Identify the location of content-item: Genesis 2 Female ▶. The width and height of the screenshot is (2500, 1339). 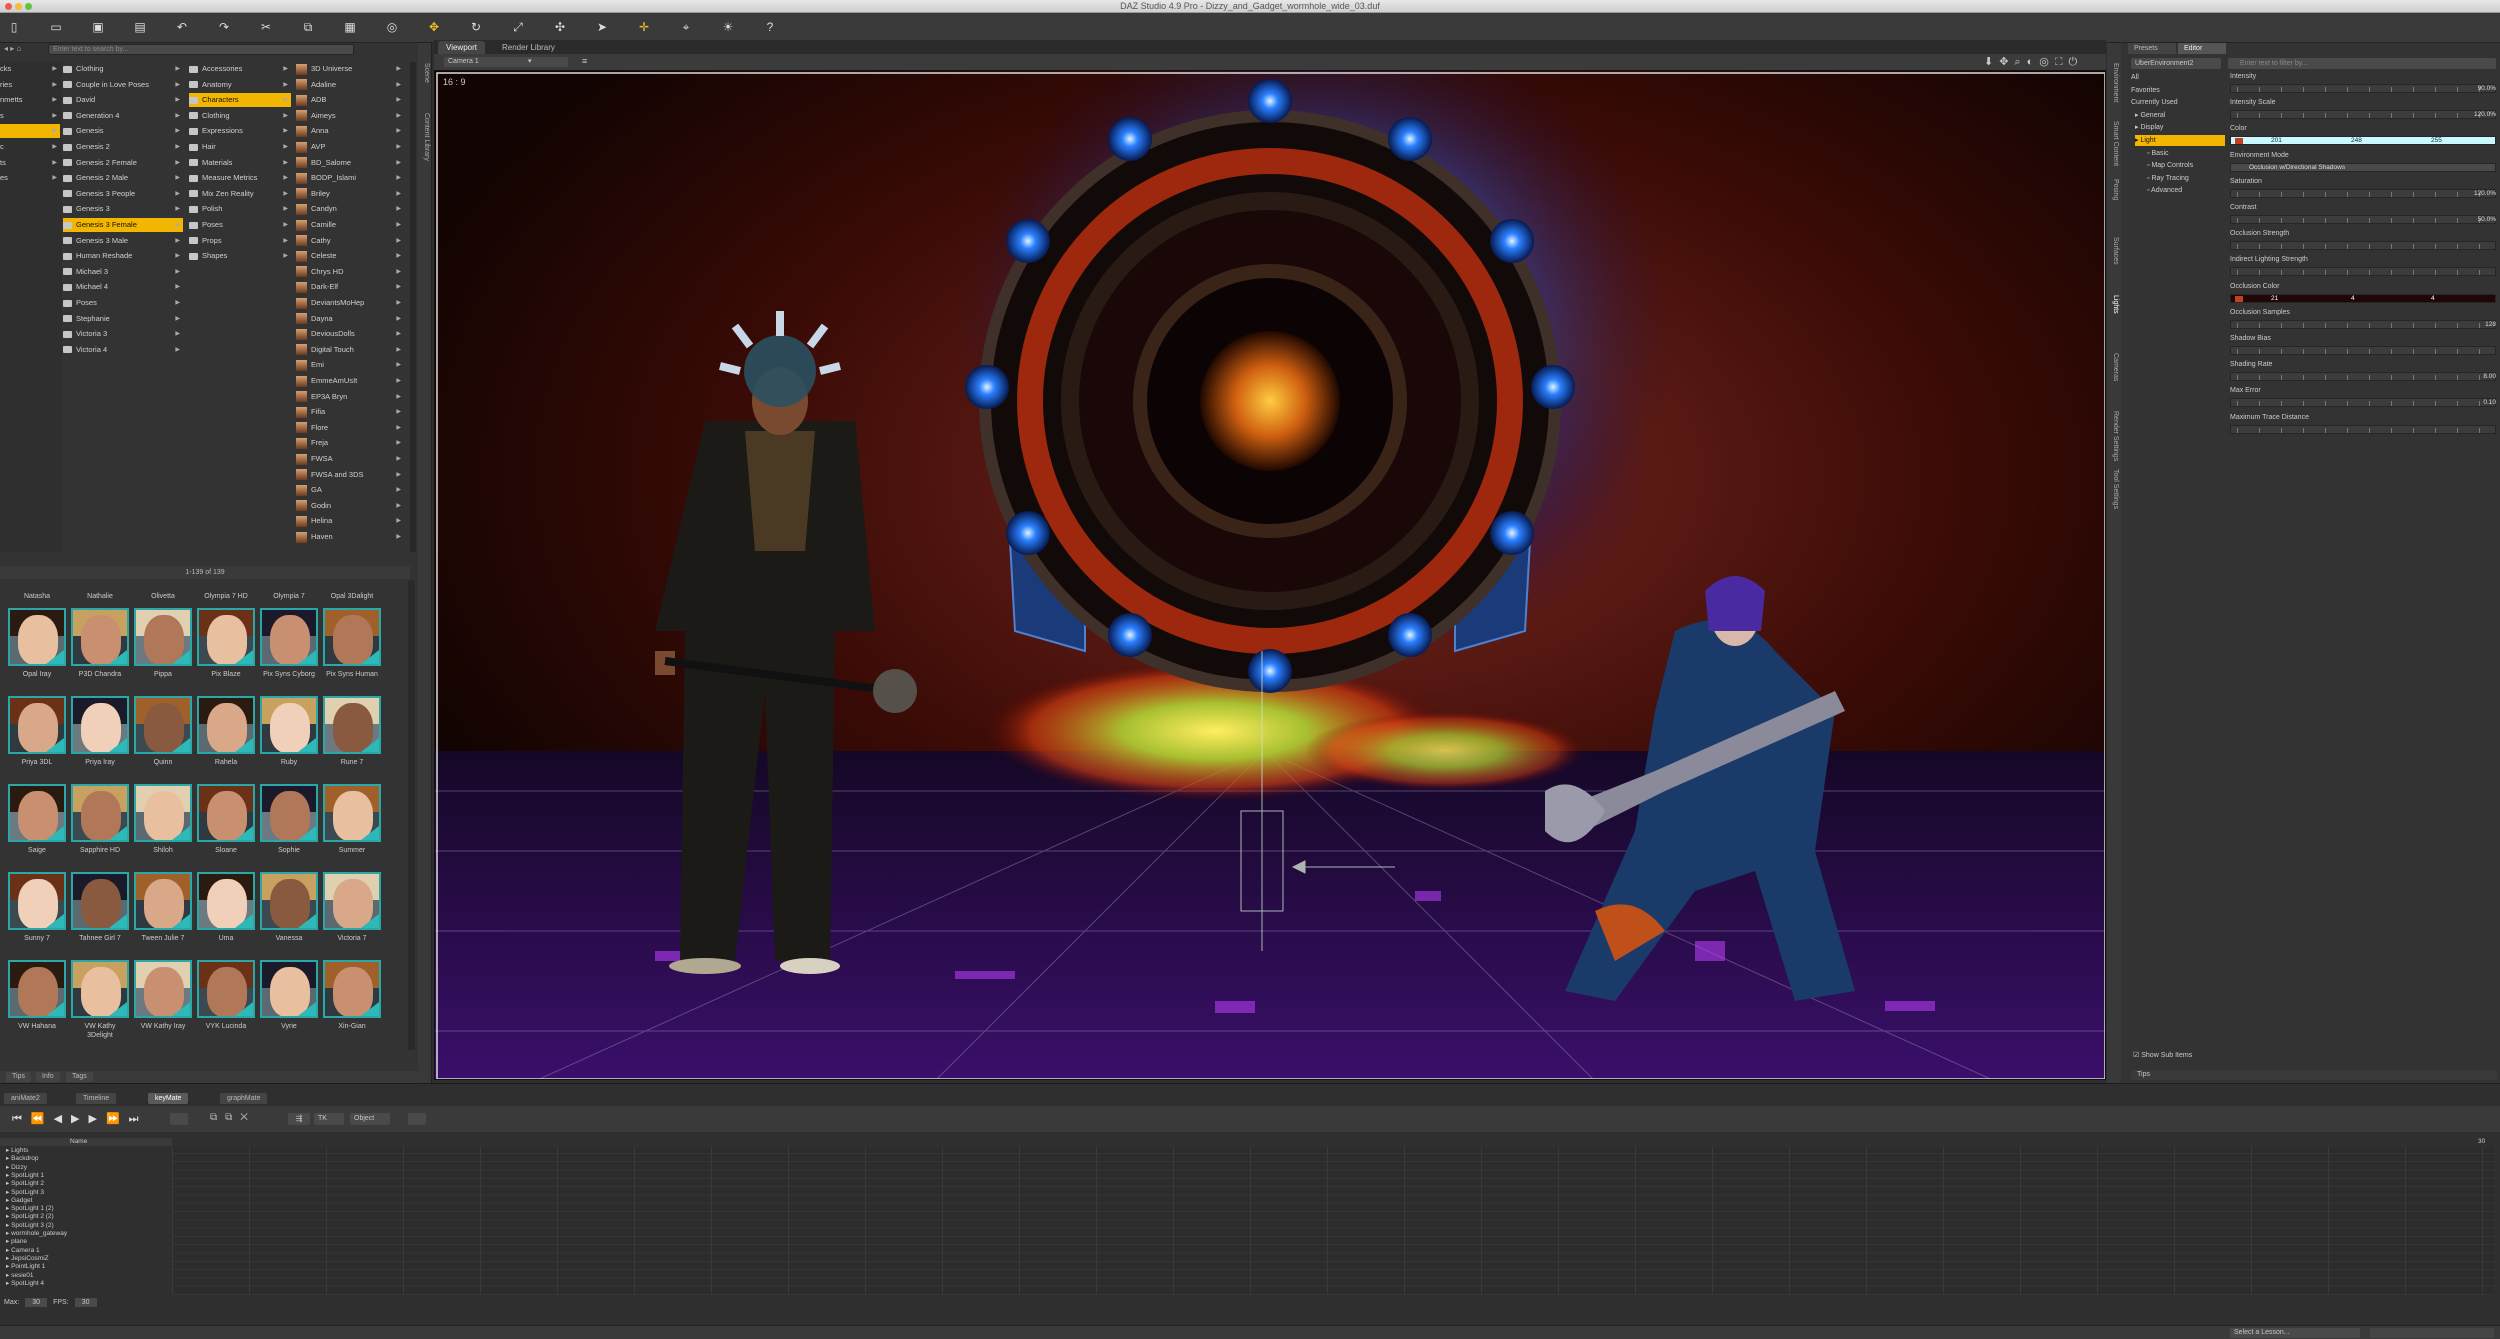
(123, 163).